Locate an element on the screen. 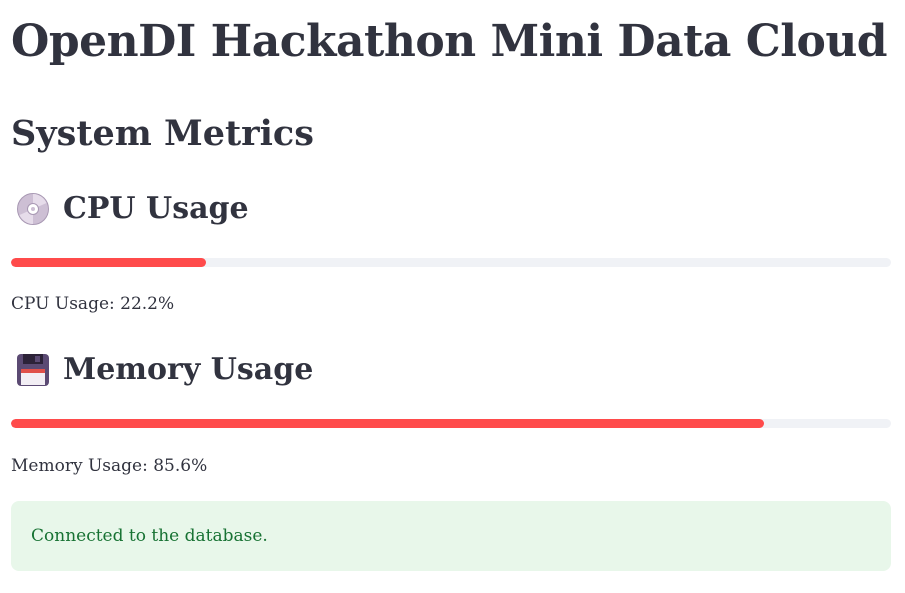 The width and height of the screenshot is (905, 593). memory-progress-bar is located at coordinates (451, 423).